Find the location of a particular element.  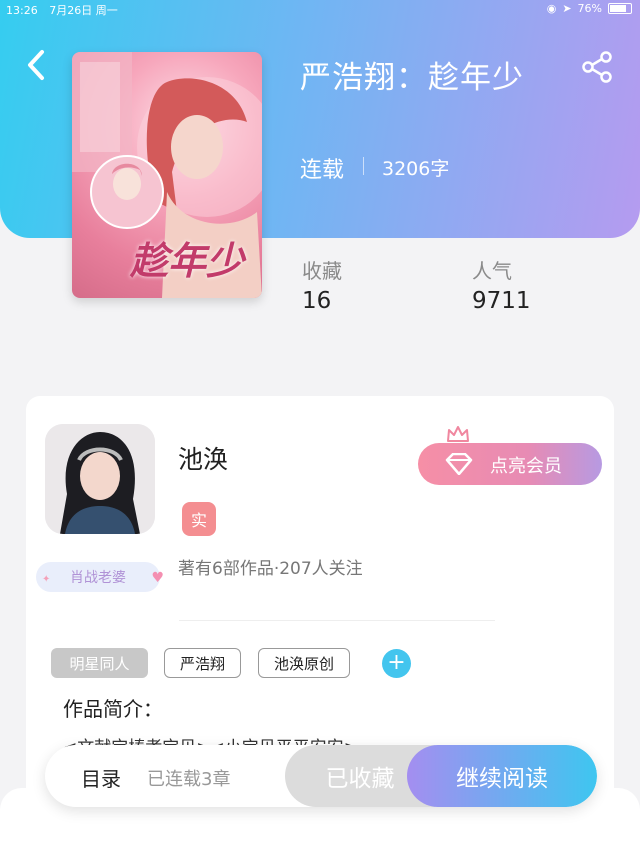

chevron-left-icon is located at coordinates (36, 65).